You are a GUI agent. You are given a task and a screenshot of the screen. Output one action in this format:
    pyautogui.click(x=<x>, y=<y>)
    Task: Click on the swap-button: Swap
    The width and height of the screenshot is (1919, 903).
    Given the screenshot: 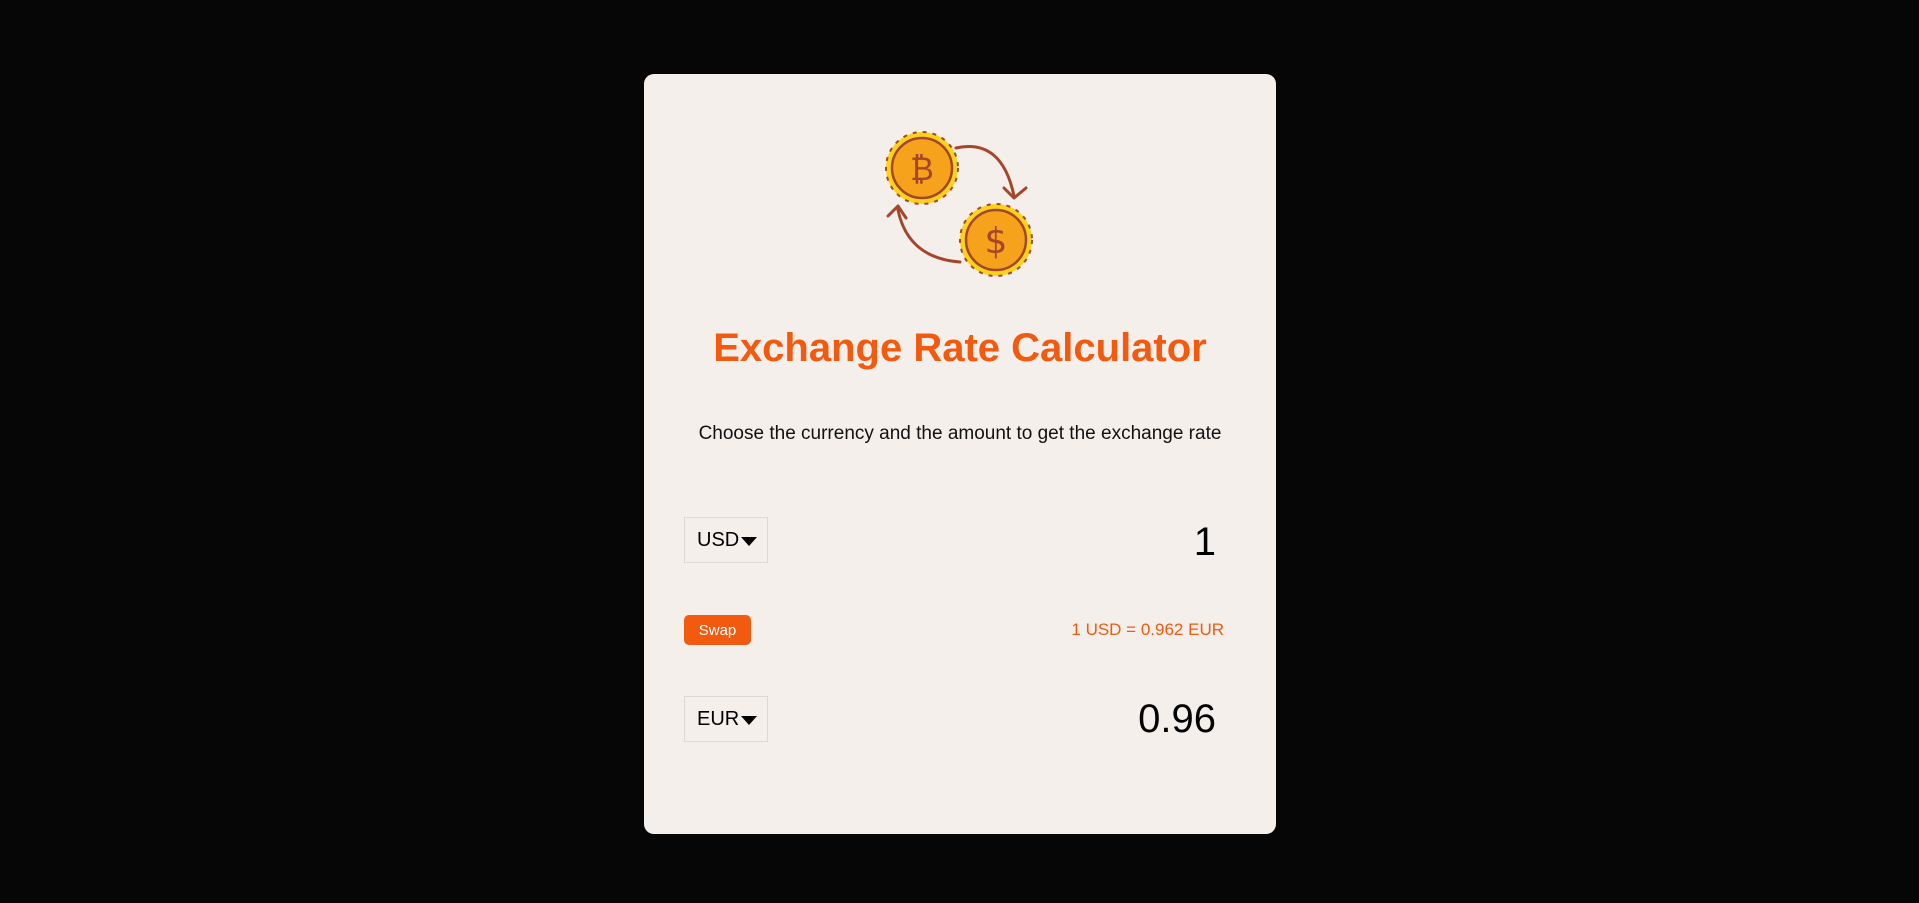 What is the action you would take?
    pyautogui.click(x=717, y=630)
    